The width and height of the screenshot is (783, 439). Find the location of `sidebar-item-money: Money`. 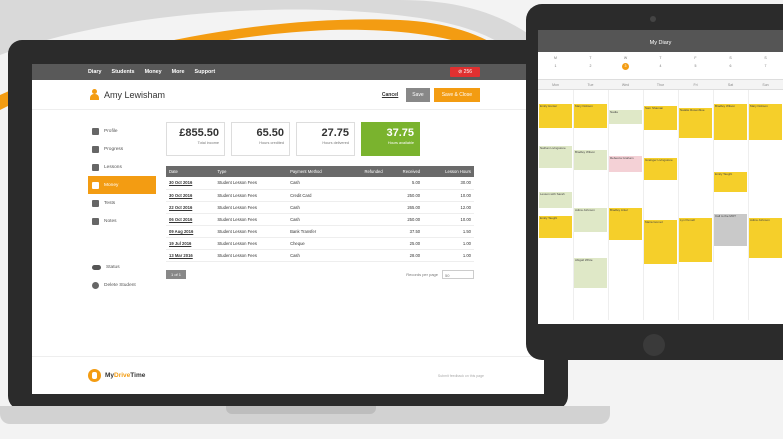

sidebar-item-money: Money is located at coordinates (122, 185).